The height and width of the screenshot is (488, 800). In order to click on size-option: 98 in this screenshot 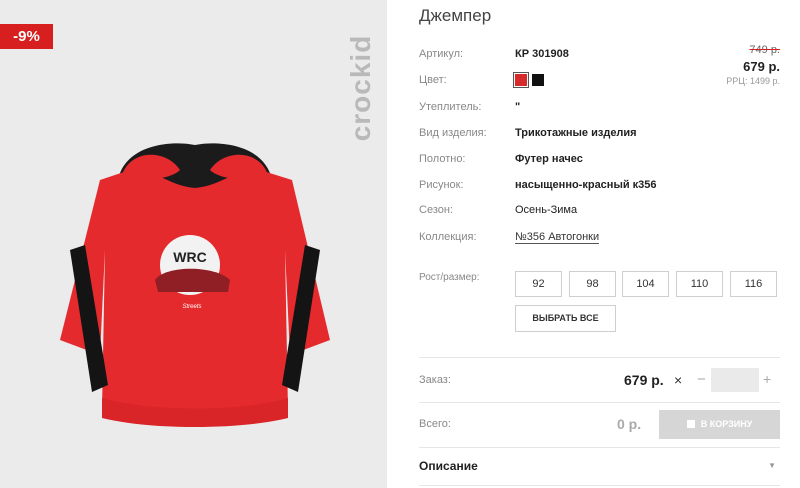, I will do `click(592, 284)`.